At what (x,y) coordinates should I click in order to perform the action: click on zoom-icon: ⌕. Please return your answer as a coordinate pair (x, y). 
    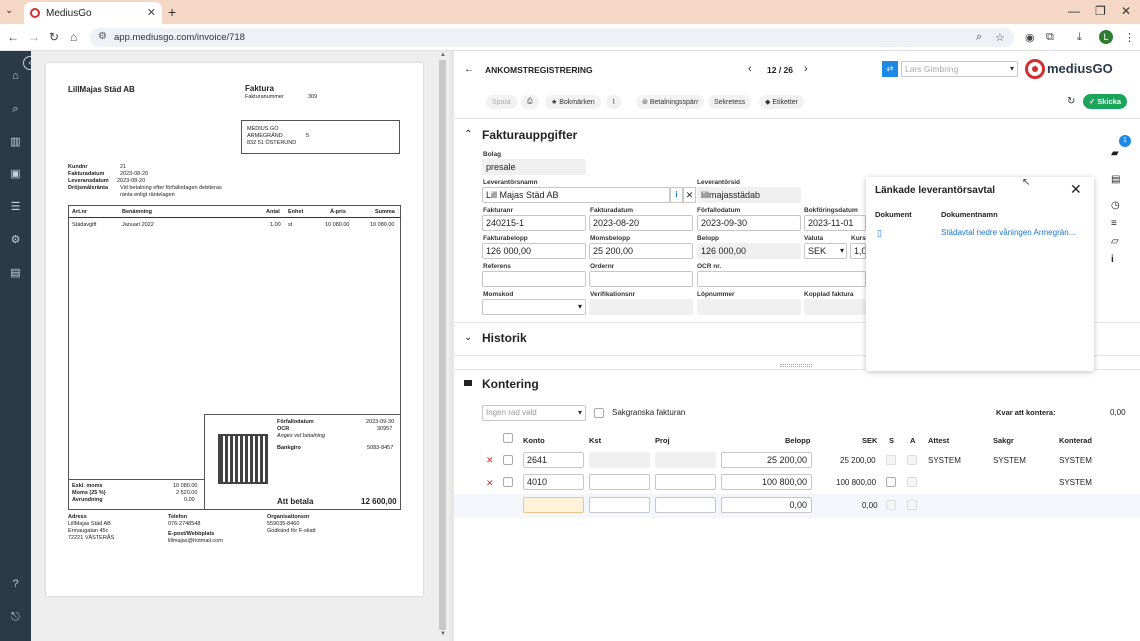
    Looking at the image, I should click on (979, 37).